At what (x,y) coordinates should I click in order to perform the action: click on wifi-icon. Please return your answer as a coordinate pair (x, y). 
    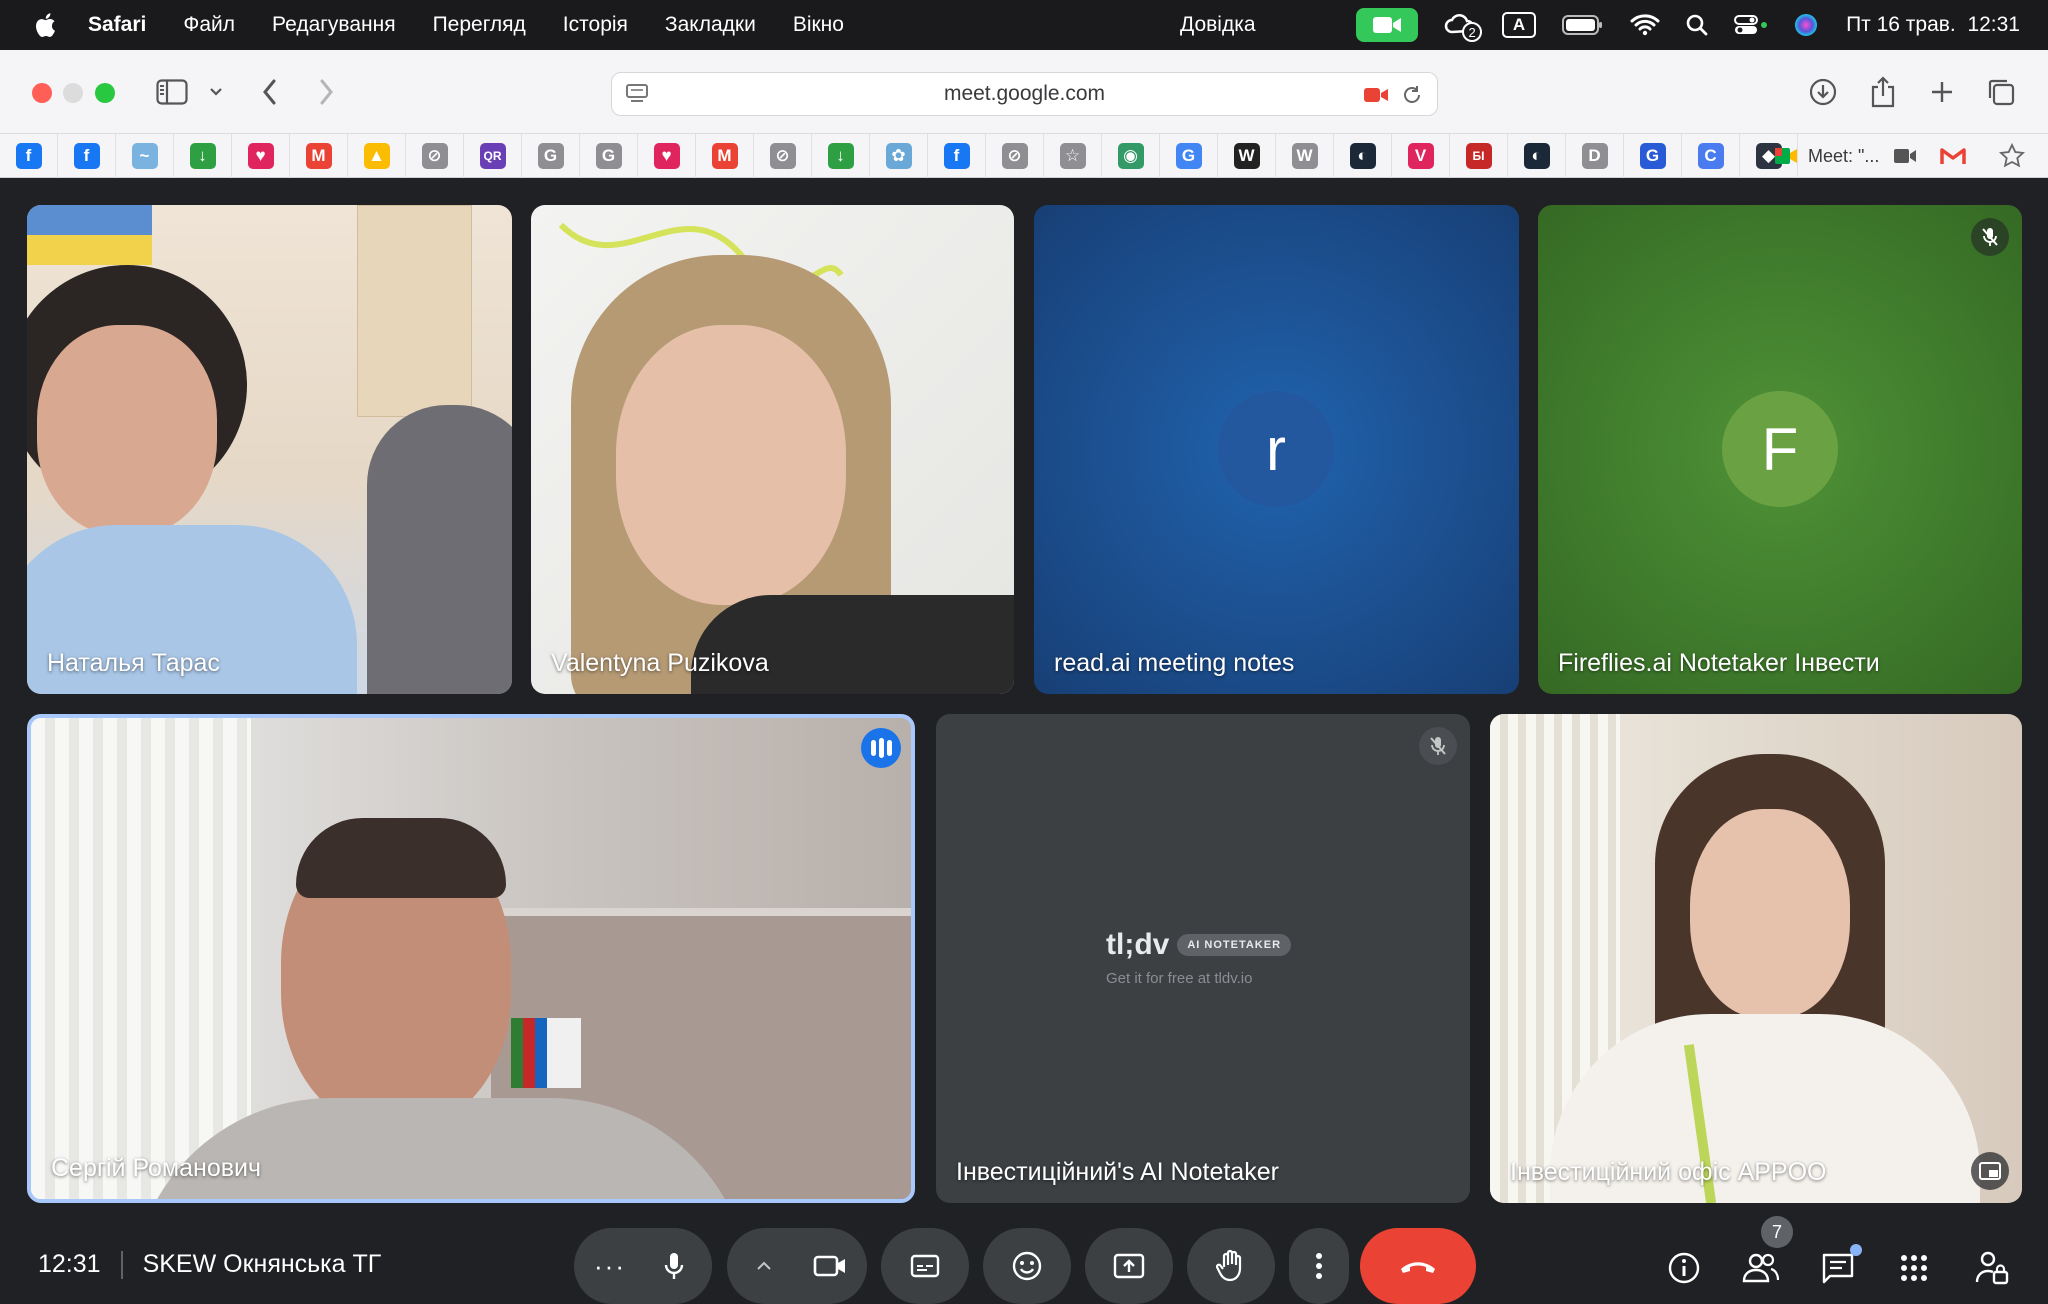
    Looking at the image, I should click on (1645, 25).